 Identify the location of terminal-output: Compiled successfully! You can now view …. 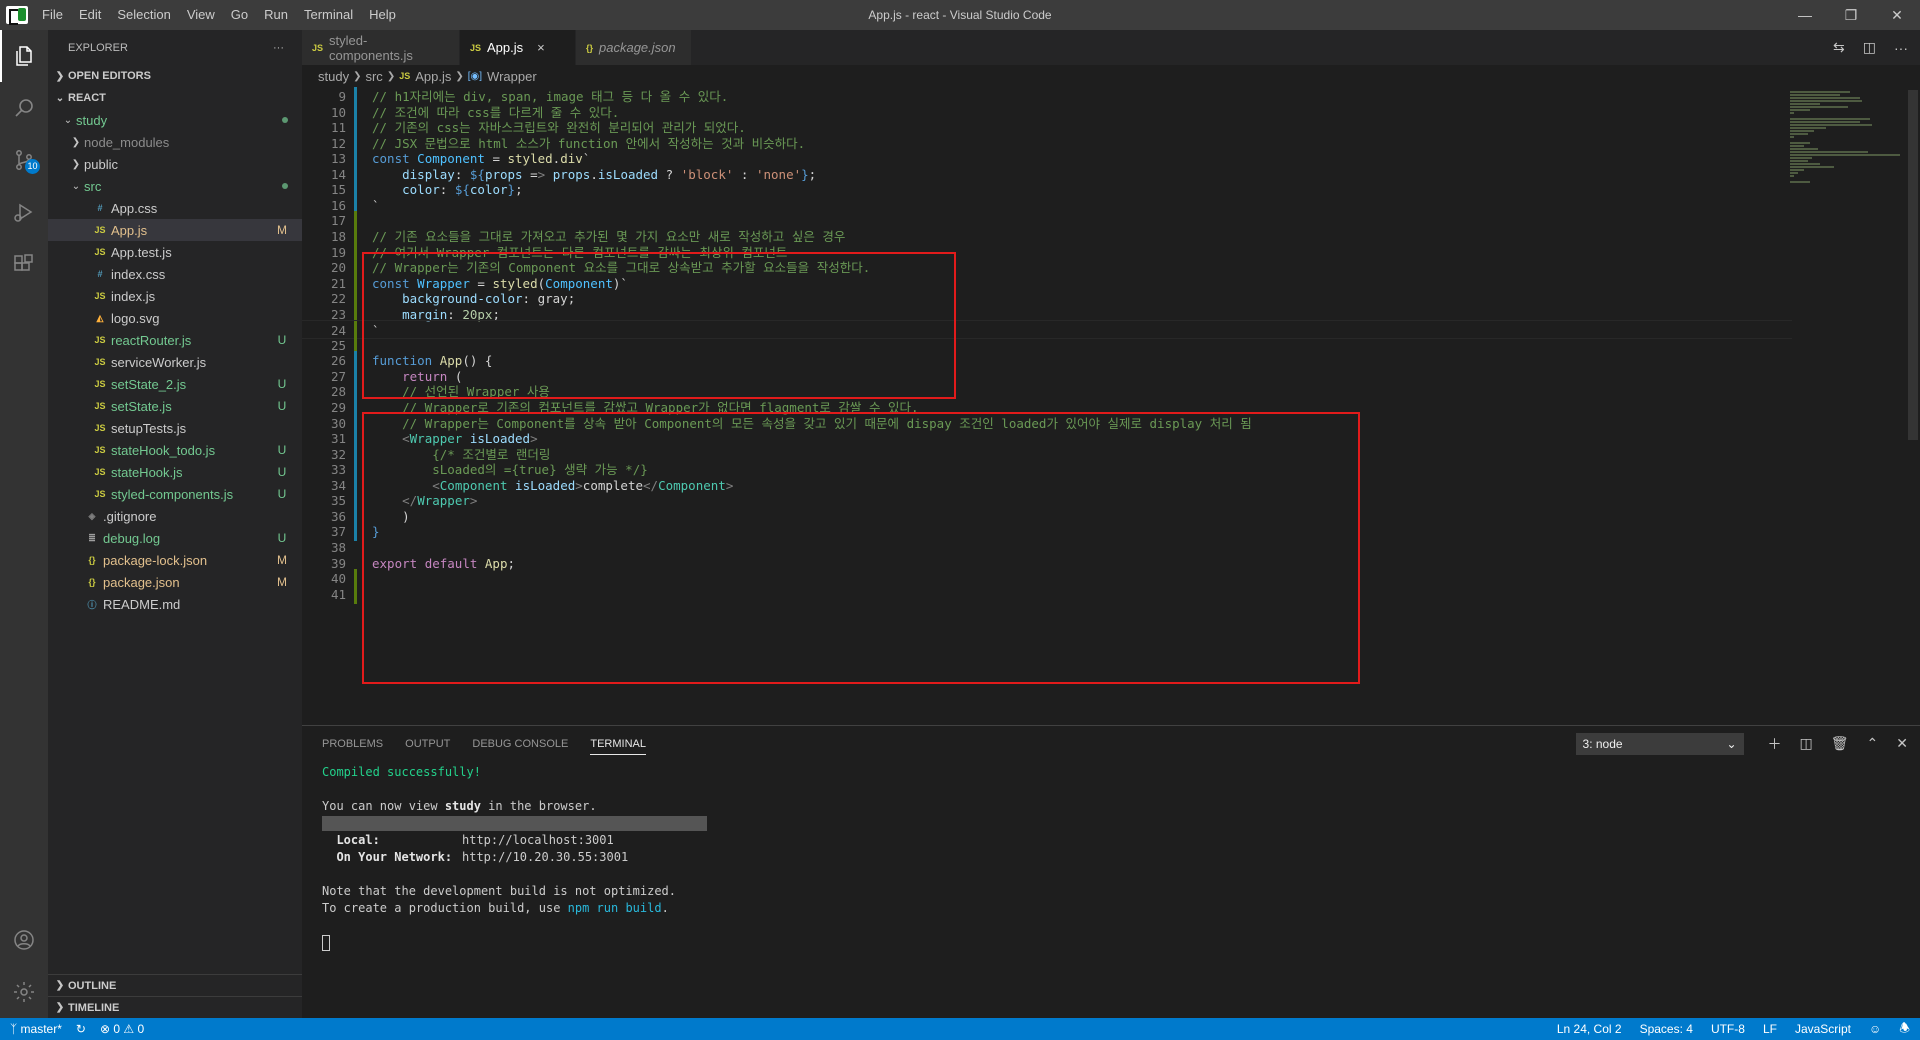
(514, 857).